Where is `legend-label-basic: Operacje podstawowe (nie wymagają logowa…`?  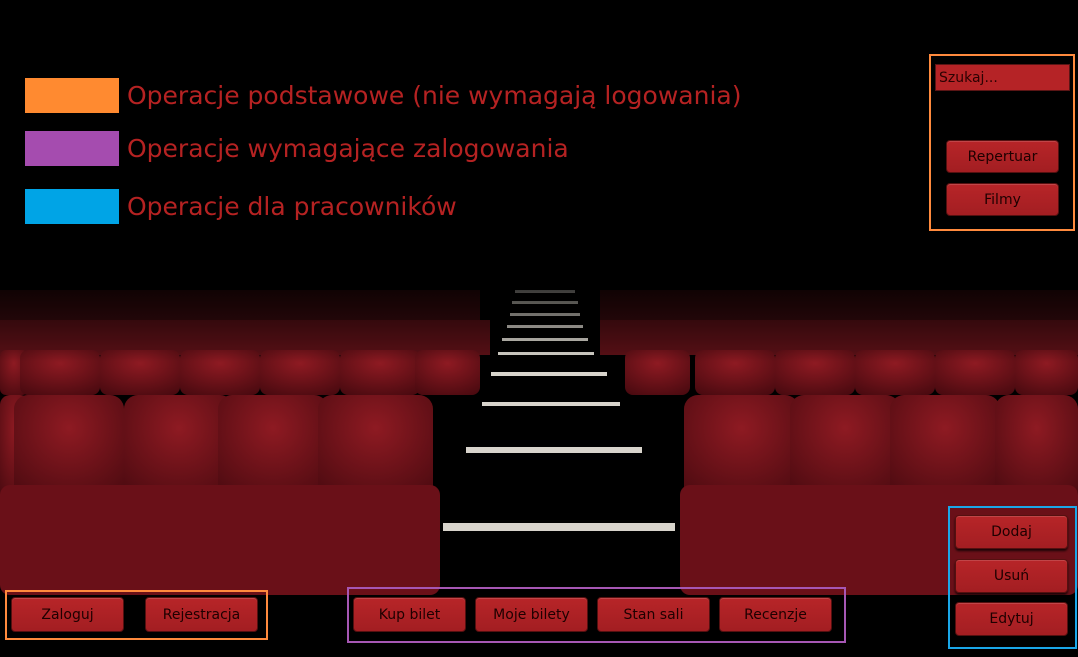
legend-label-basic: Operacje podstawowe (nie wymagają logowa… is located at coordinates (434, 95).